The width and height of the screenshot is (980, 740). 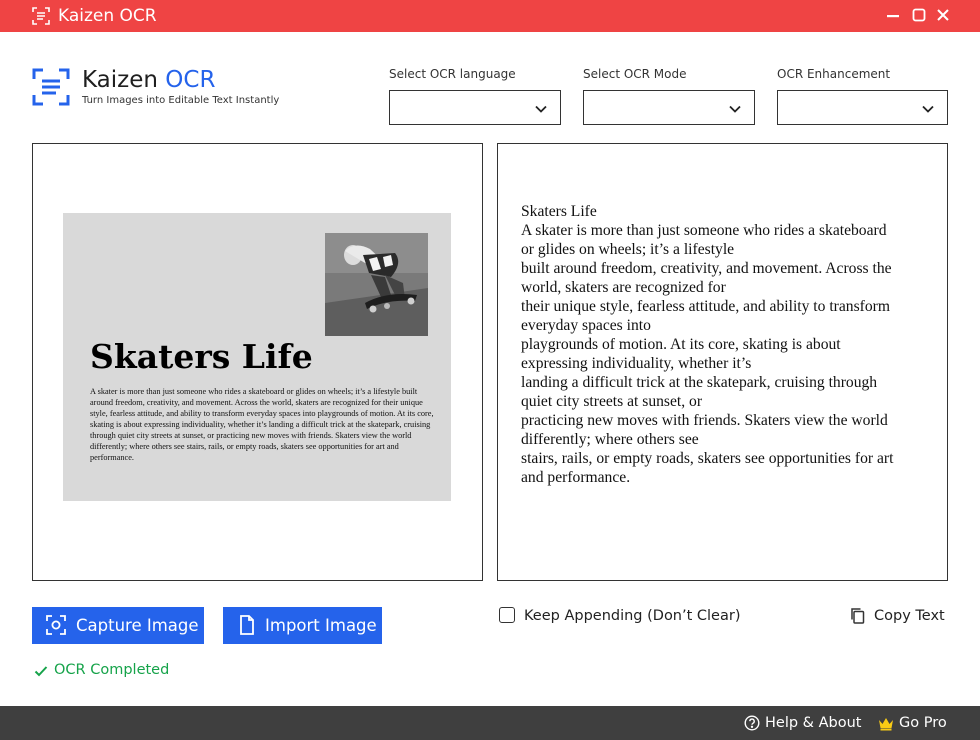 What do you see at coordinates (490, 723) in the screenshot?
I see `footer-bar: Help & About Go Pro` at bounding box center [490, 723].